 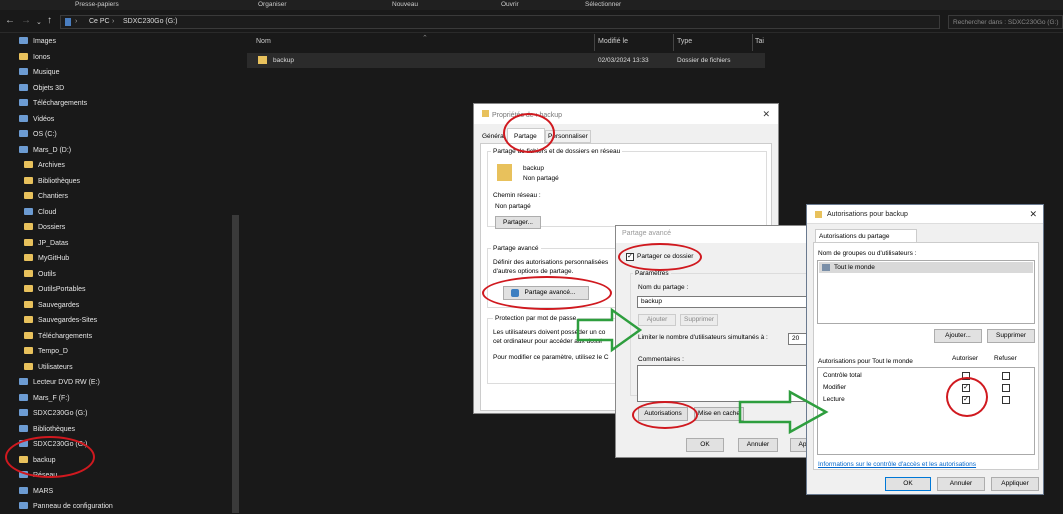 I want to click on green-arrow-to-permissions, so click(x=783, y=412).